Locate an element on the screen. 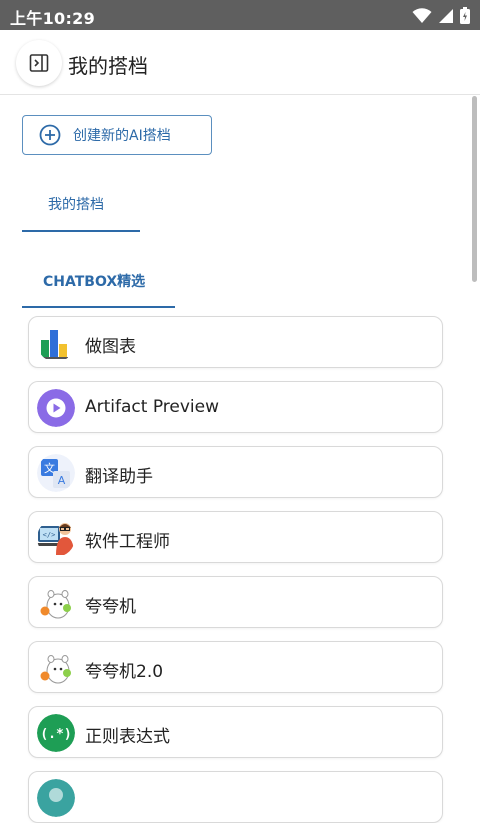  tab-chatbox-featured-underline is located at coordinates (98, 307).